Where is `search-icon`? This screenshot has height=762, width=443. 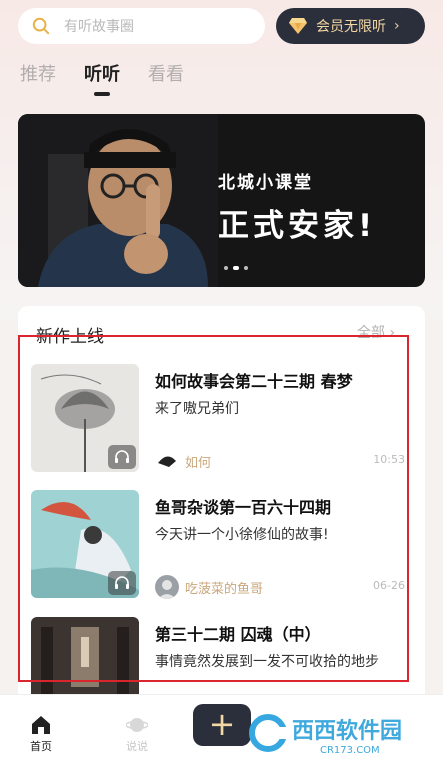 search-icon is located at coordinates (41, 26).